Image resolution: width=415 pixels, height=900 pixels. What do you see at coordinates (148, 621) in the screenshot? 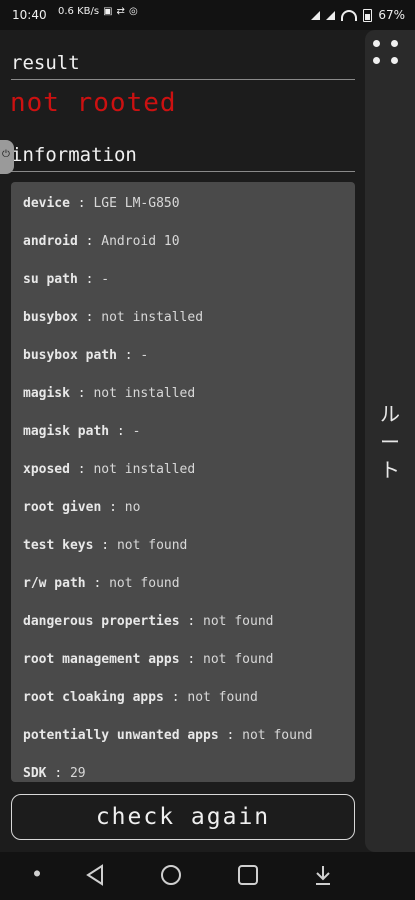
I see `info-row-dangerous-properties: dangerous properties : not found` at bounding box center [148, 621].